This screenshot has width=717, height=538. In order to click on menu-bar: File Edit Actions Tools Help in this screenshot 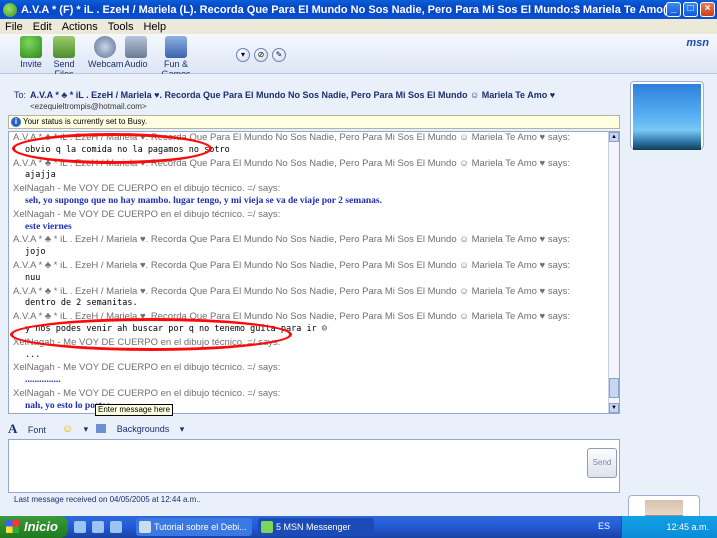, I will do `click(358, 26)`.